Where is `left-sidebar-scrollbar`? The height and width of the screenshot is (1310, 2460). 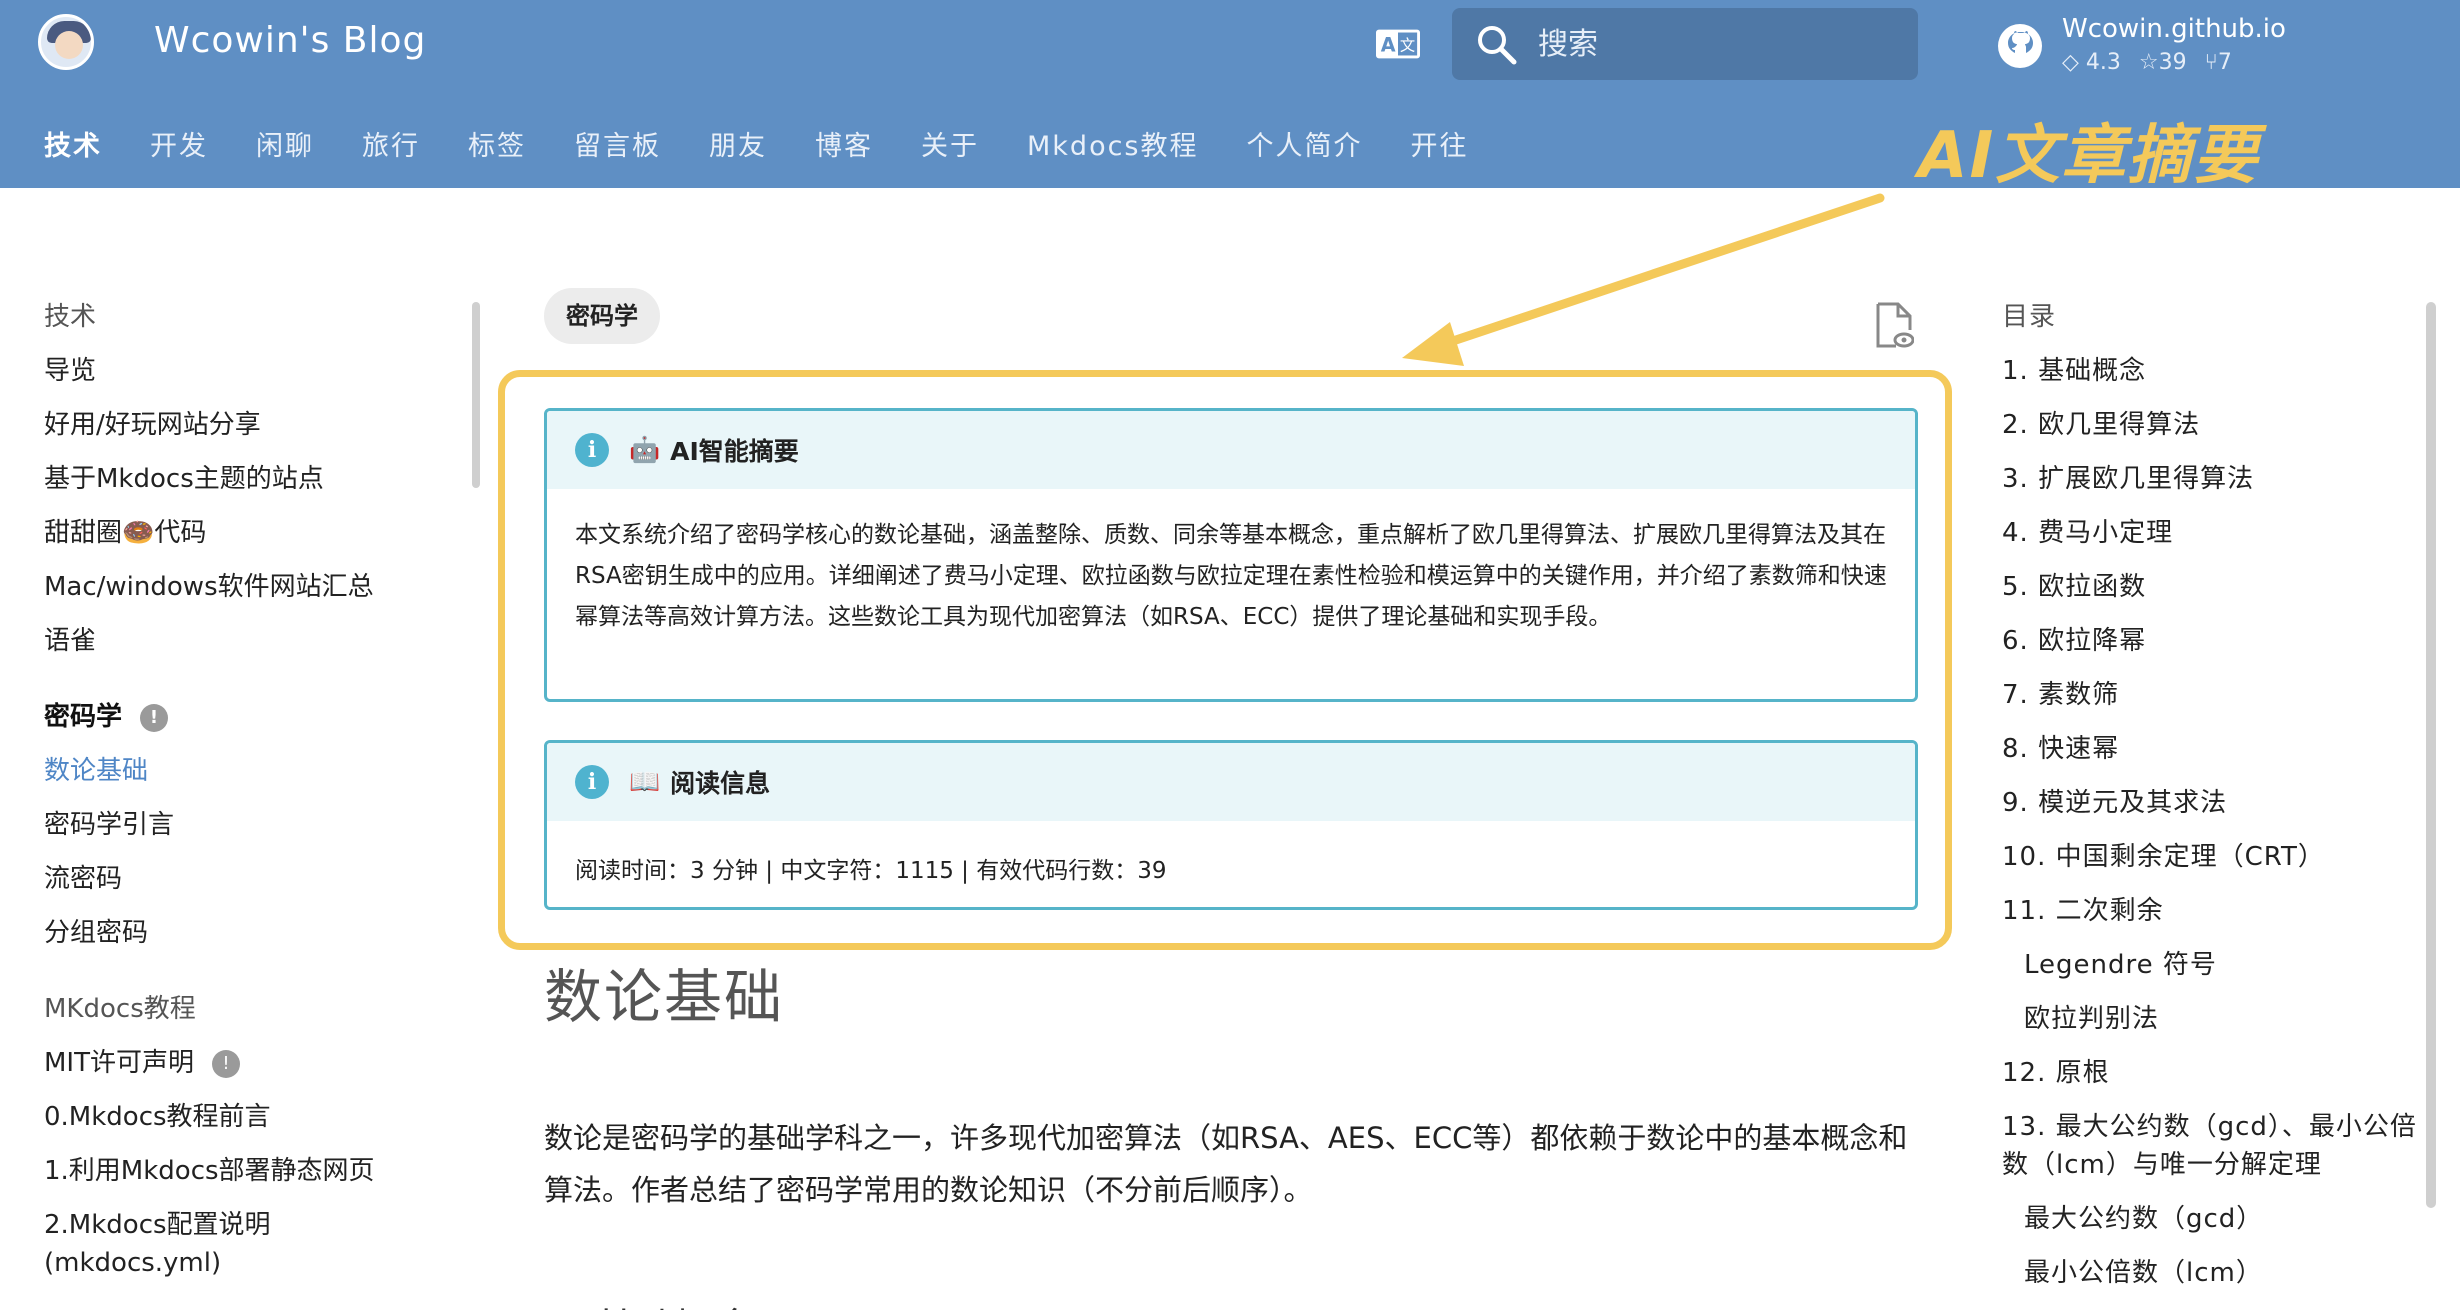
left-sidebar-scrollbar is located at coordinates (476, 395).